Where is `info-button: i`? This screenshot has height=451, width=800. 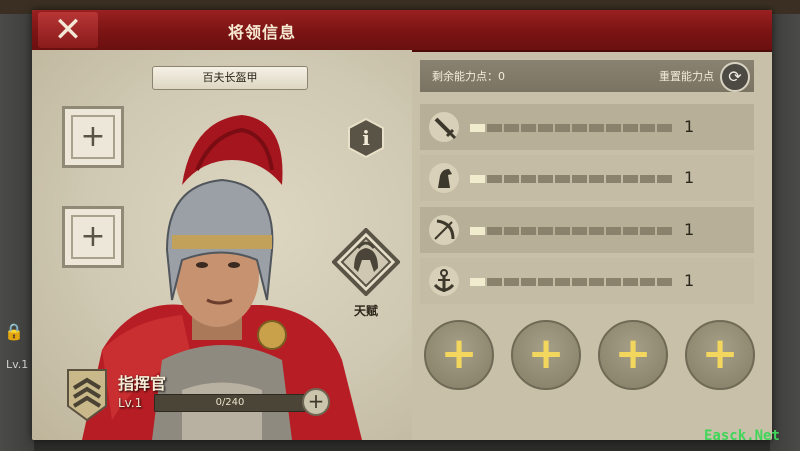
info-button: i is located at coordinates (366, 138).